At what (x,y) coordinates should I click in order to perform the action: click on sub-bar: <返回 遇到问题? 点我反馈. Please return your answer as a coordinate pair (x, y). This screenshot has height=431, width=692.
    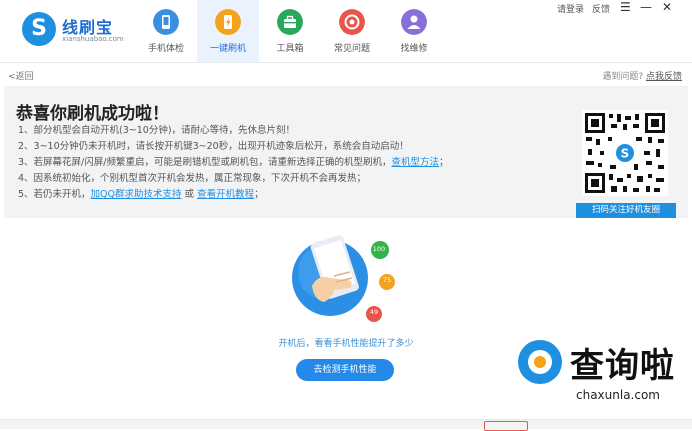
    Looking at the image, I should click on (346, 74).